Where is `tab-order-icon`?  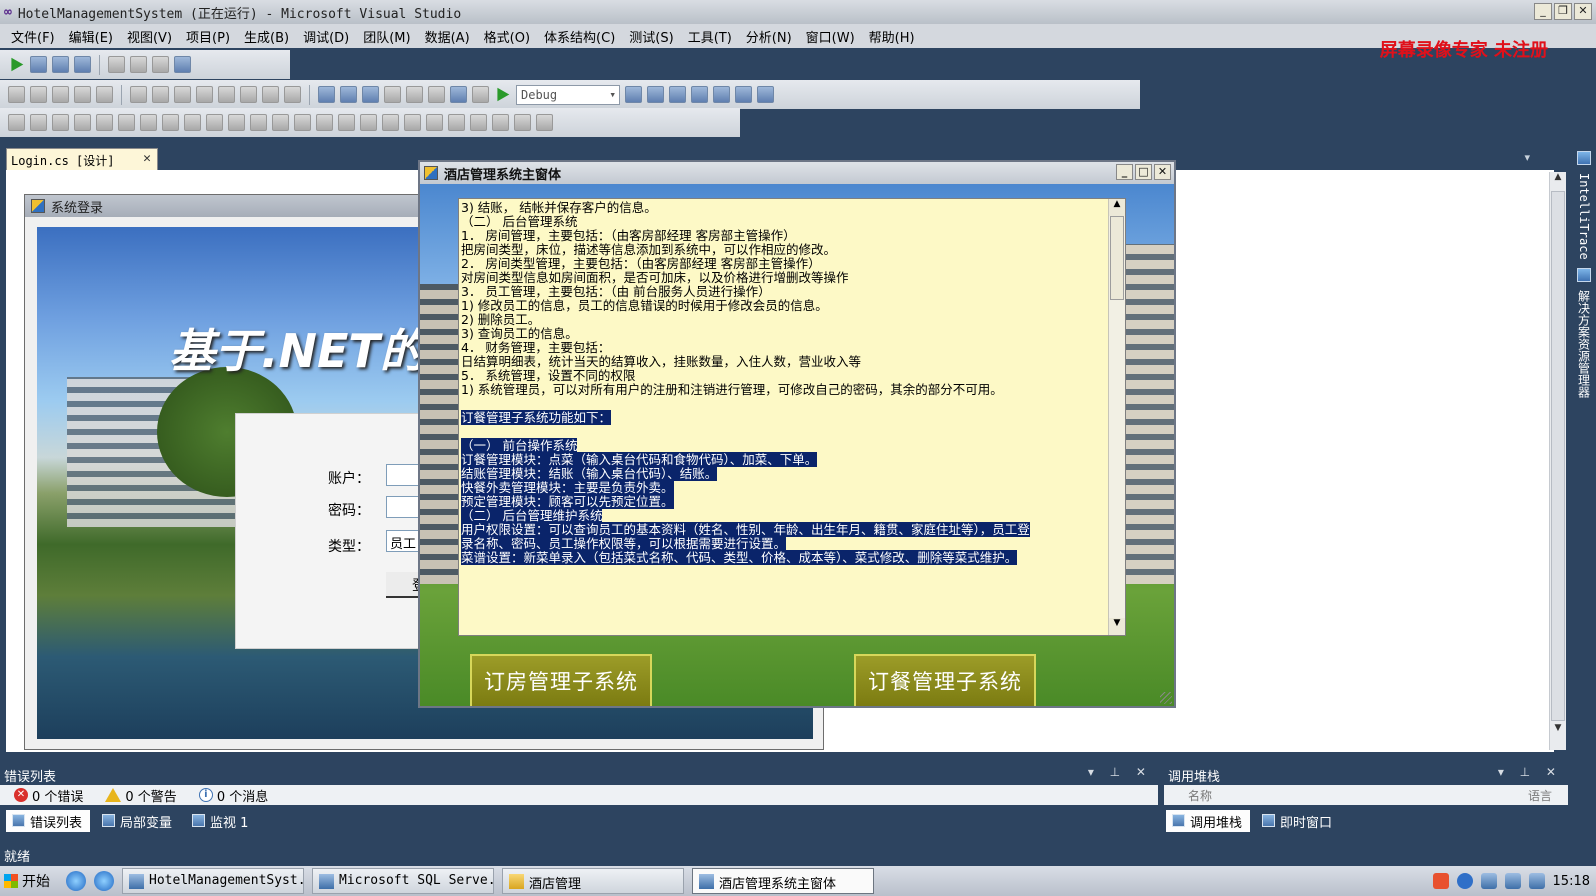 tab-order-icon is located at coordinates (544, 122).